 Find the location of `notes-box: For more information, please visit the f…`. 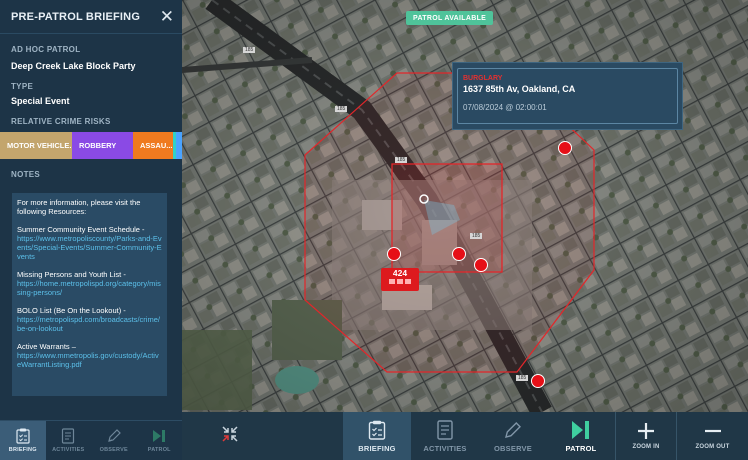

notes-box: For more information, please visit the f… is located at coordinates (89, 294).